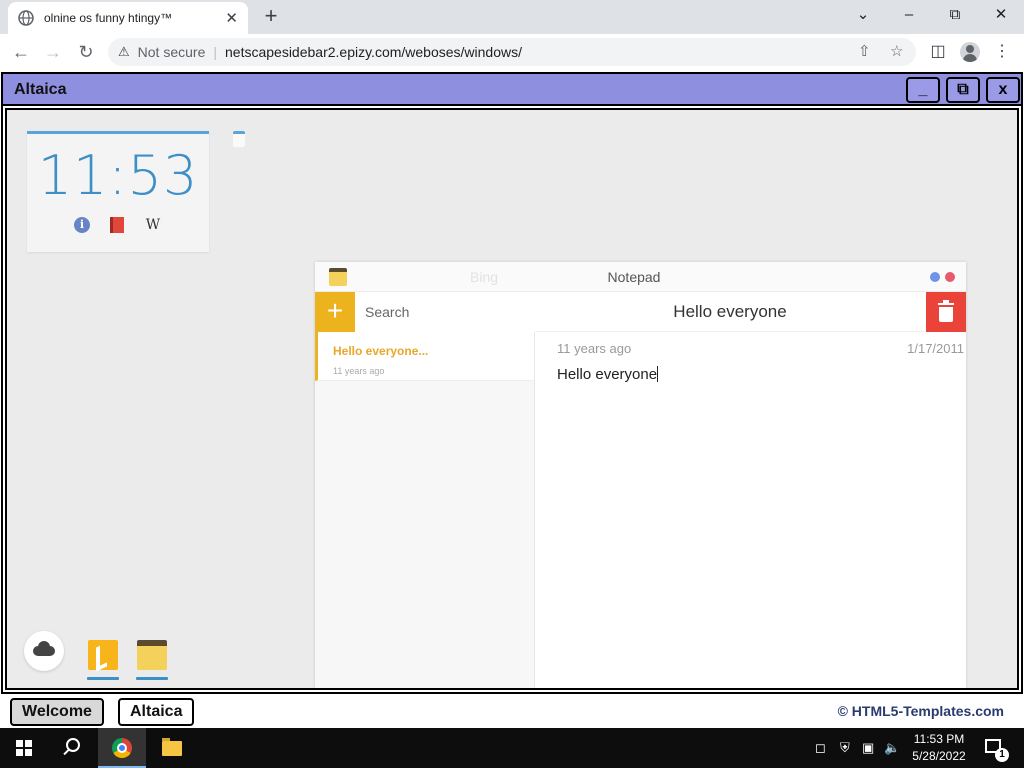  What do you see at coordinates (939, 739) in the screenshot?
I see `taskbar-time: 11:53 PM` at bounding box center [939, 739].